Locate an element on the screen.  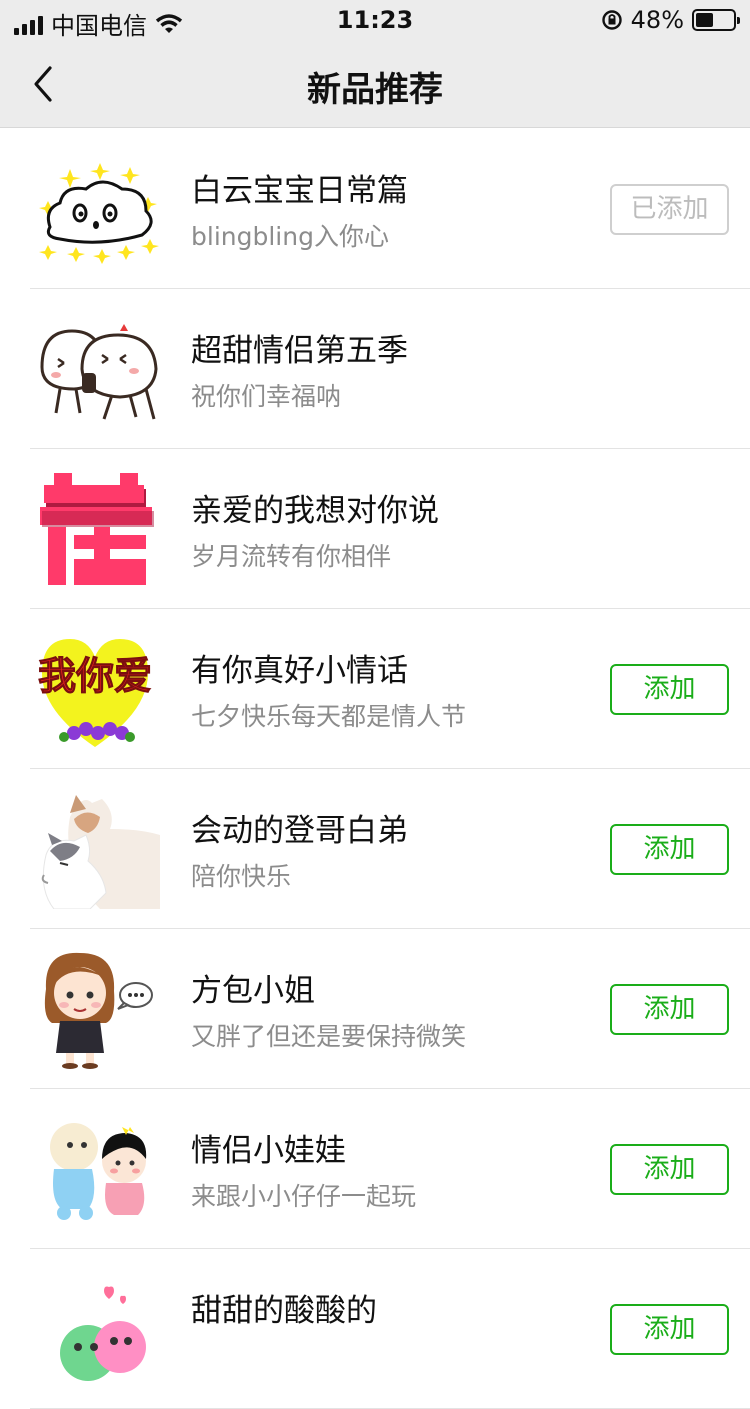
item-description: blingbling入你心 is located at coordinates (290, 236).